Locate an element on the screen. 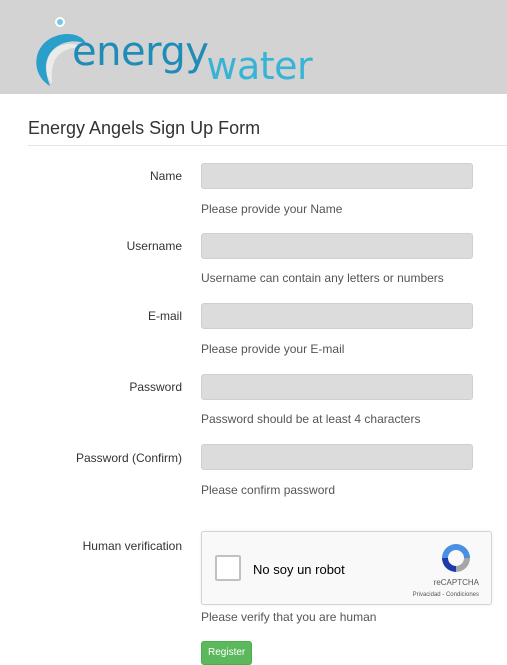 The height and width of the screenshot is (665, 507). password-confirm-help-text: Please confirm password is located at coordinates (268, 490).